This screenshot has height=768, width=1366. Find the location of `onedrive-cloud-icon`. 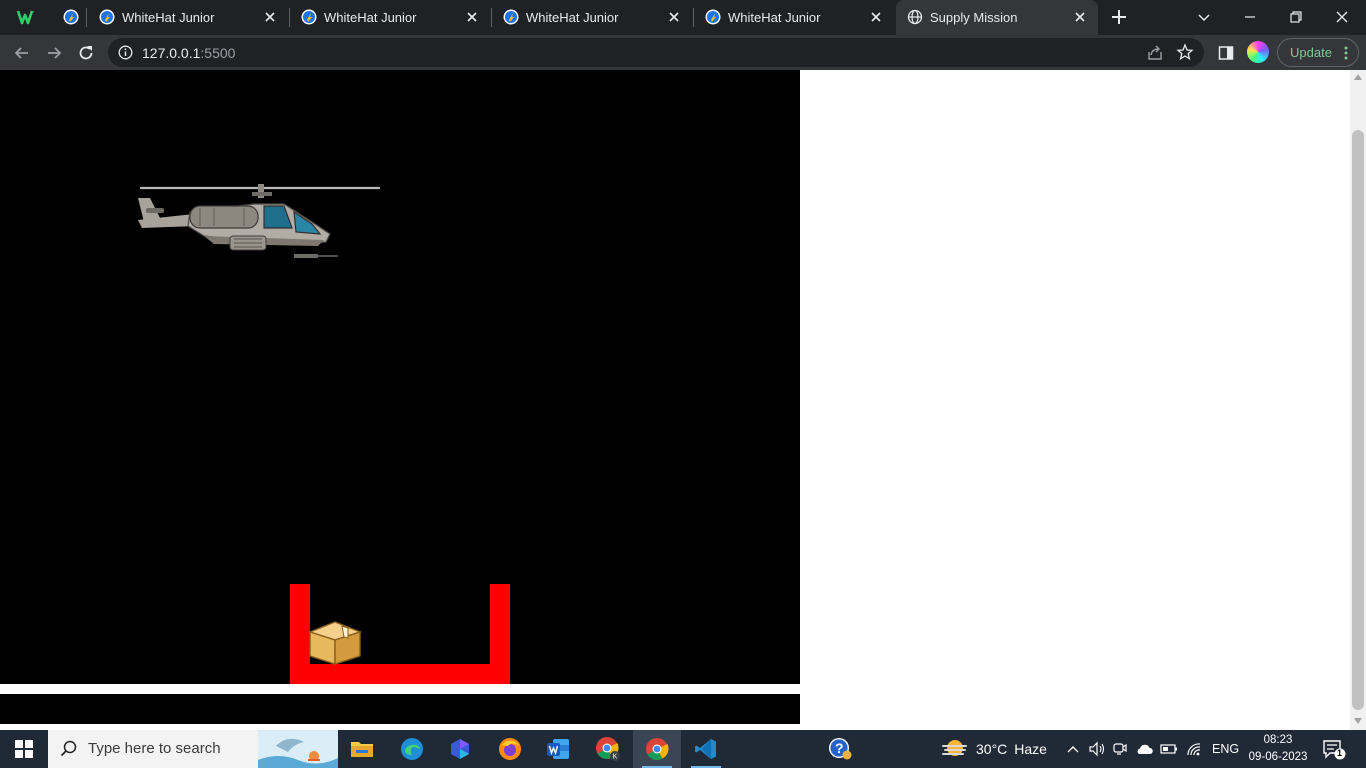

onedrive-cloud-icon is located at coordinates (1144, 749).